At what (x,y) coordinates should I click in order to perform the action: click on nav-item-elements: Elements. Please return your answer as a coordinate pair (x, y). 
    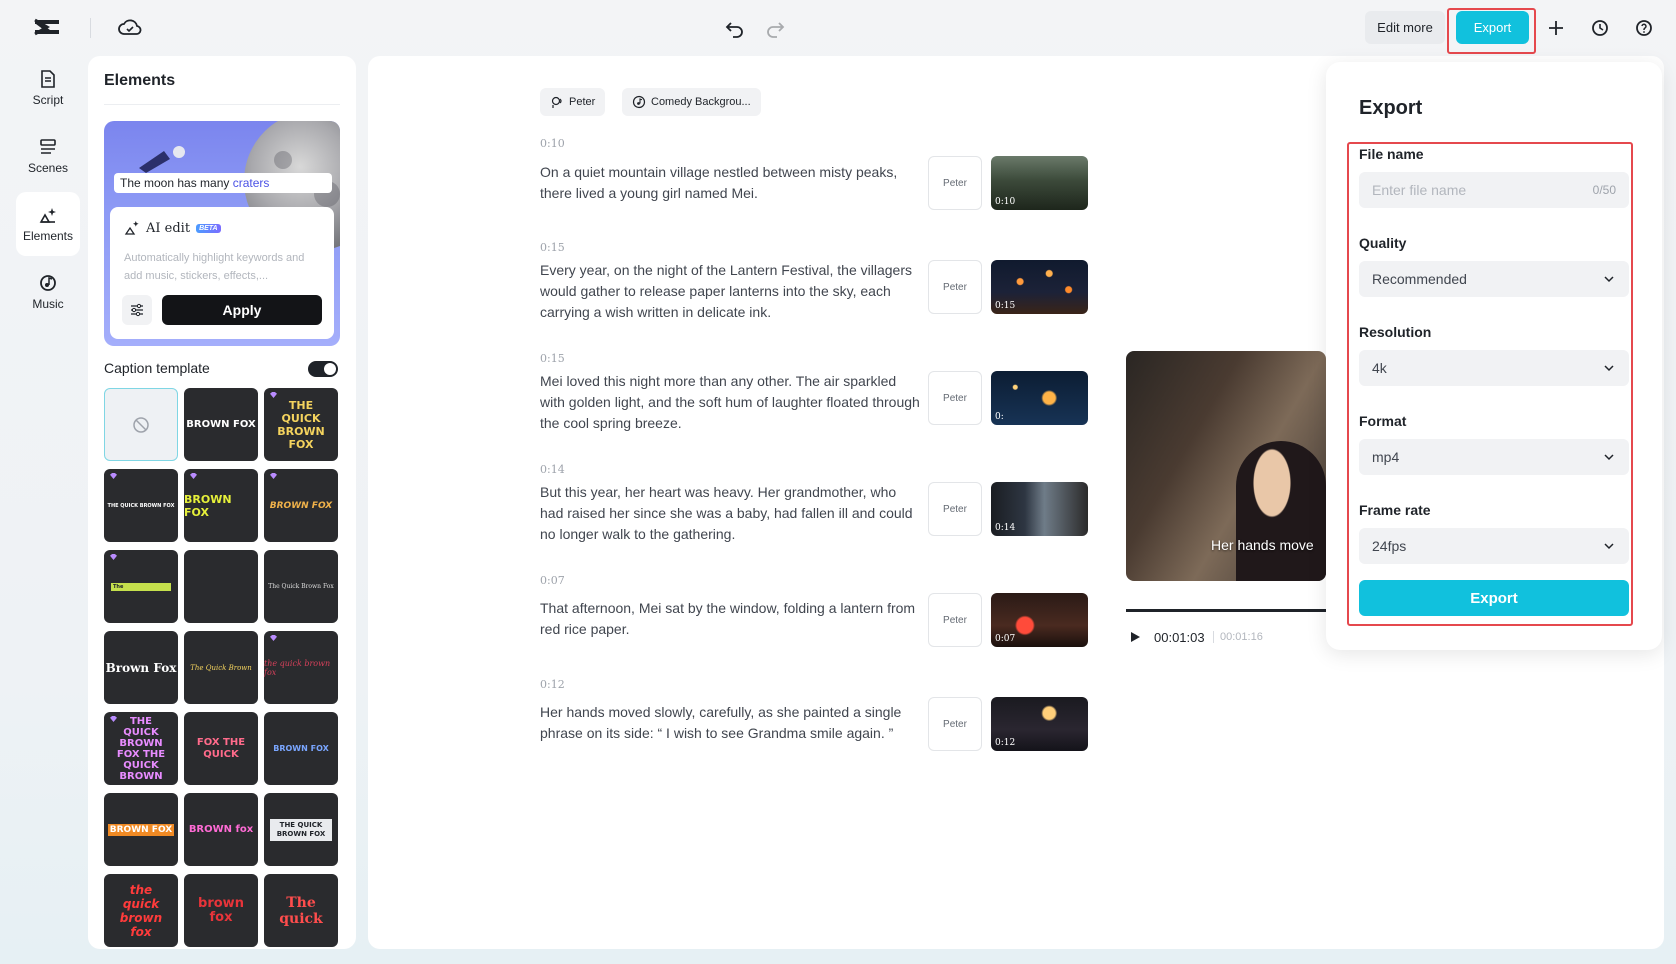
    Looking at the image, I should click on (48, 224).